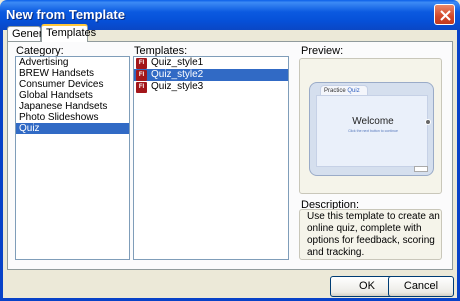  Describe the element at coordinates (29, 33) in the screenshot. I see `tab-general: General` at that location.